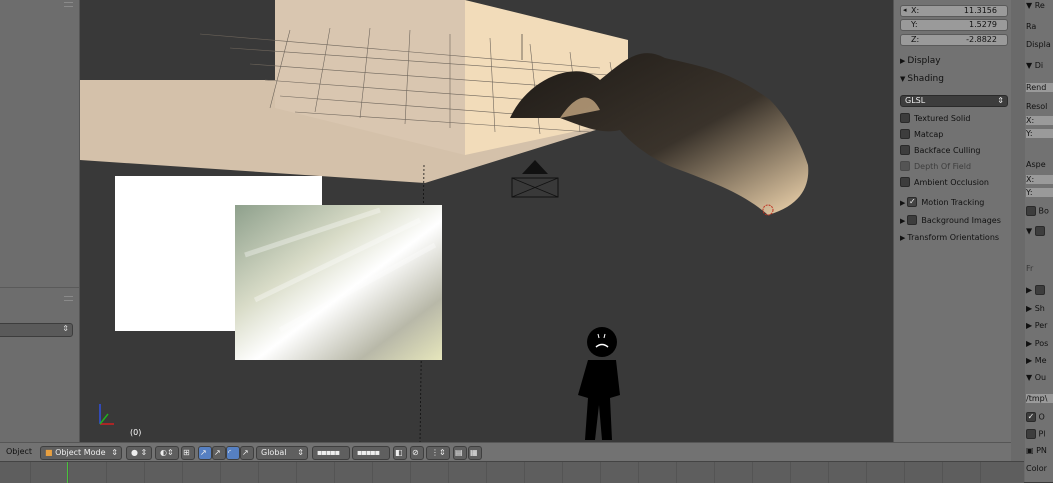  Describe the element at coordinates (1036, 164) in the screenshot. I see `aspect-label: Aspe` at that location.